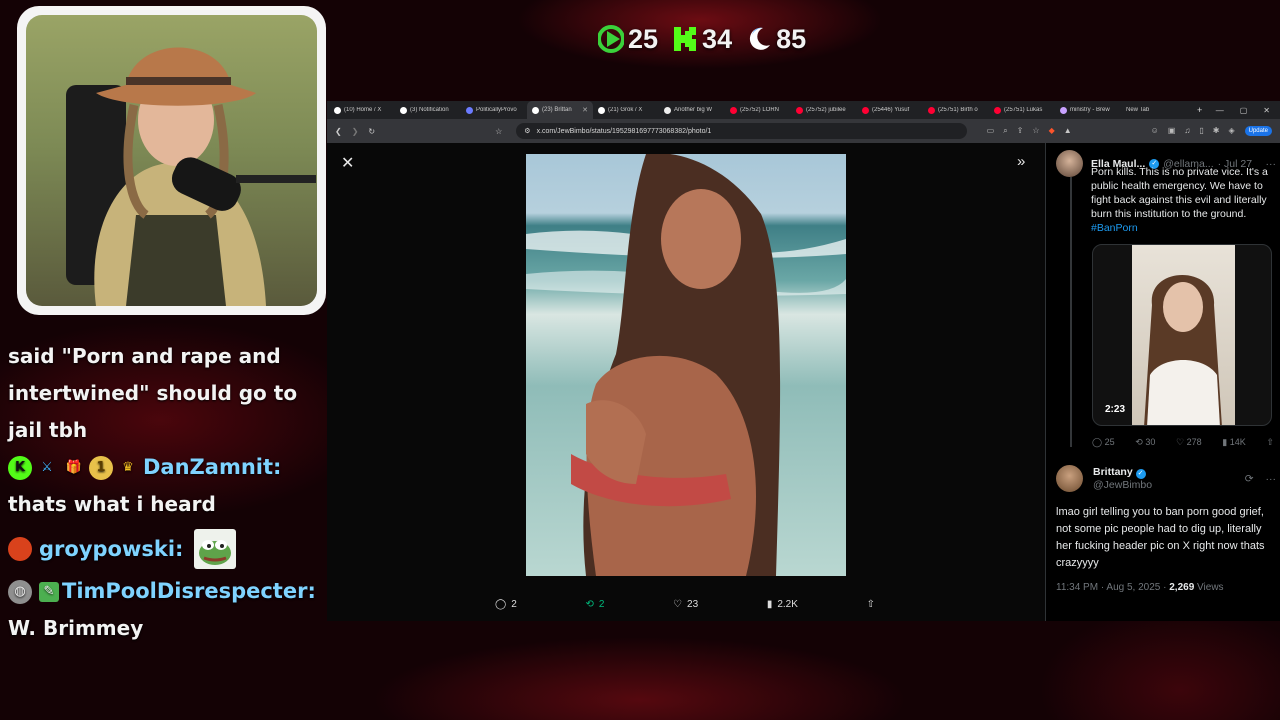  What do you see at coordinates (1035, 131) in the screenshot?
I see `star-icon: ☆` at bounding box center [1035, 131].